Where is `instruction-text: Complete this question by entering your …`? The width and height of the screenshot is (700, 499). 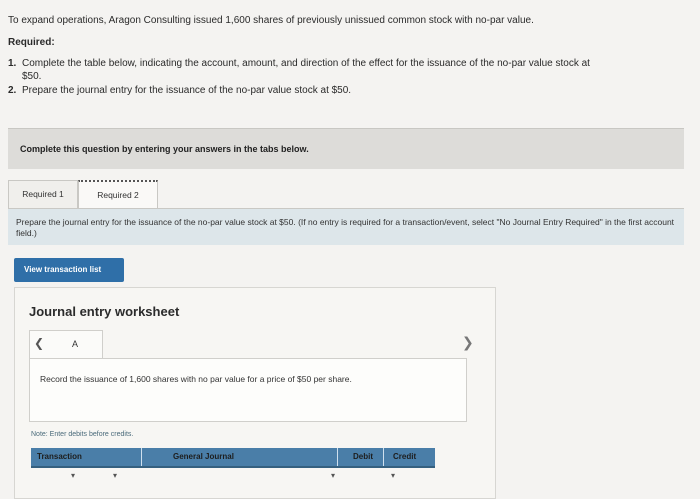 instruction-text: Complete this question by entering your … is located at coordinates (164, 149).